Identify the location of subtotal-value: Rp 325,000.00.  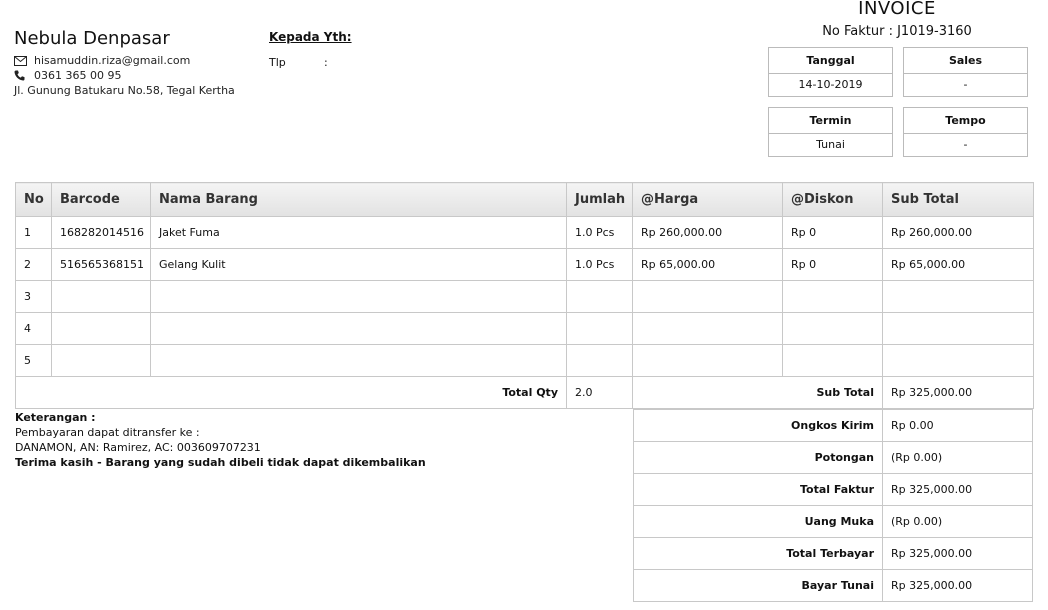
(958, 392).